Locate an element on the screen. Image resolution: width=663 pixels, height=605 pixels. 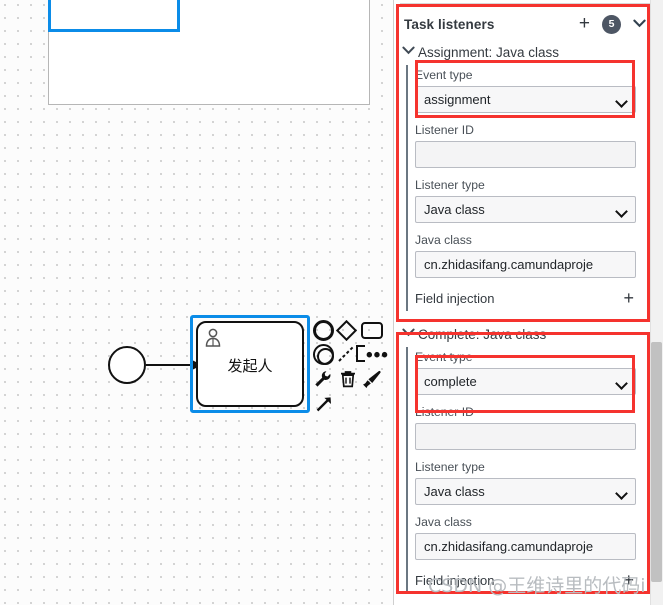
sequence-flow-connection is located at coordinates (174, 365).